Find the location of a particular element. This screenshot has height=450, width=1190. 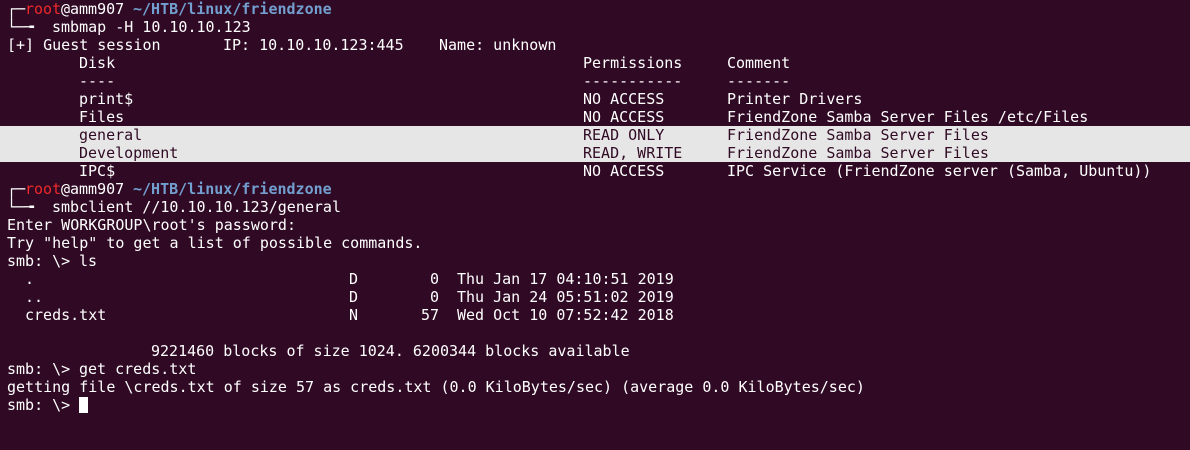

smb-command: ls is located at coordinates (88, 261).